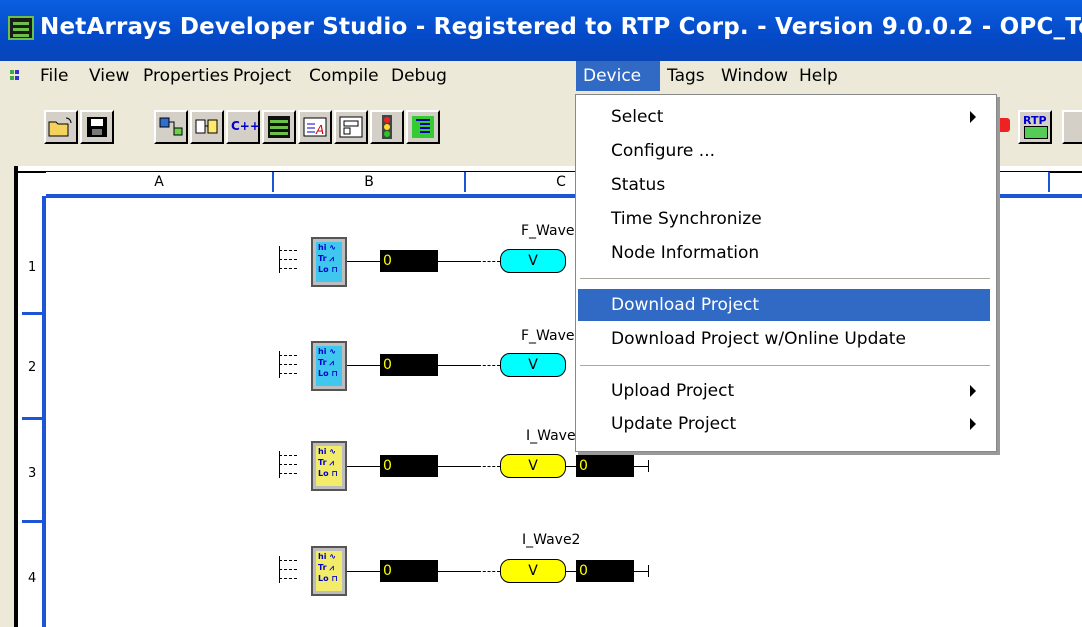 This screenshot has width=1082, height=627. Describe the element at coordinates (784, 117) in the screenshot. I see `device-menu-select: Select` at that location.